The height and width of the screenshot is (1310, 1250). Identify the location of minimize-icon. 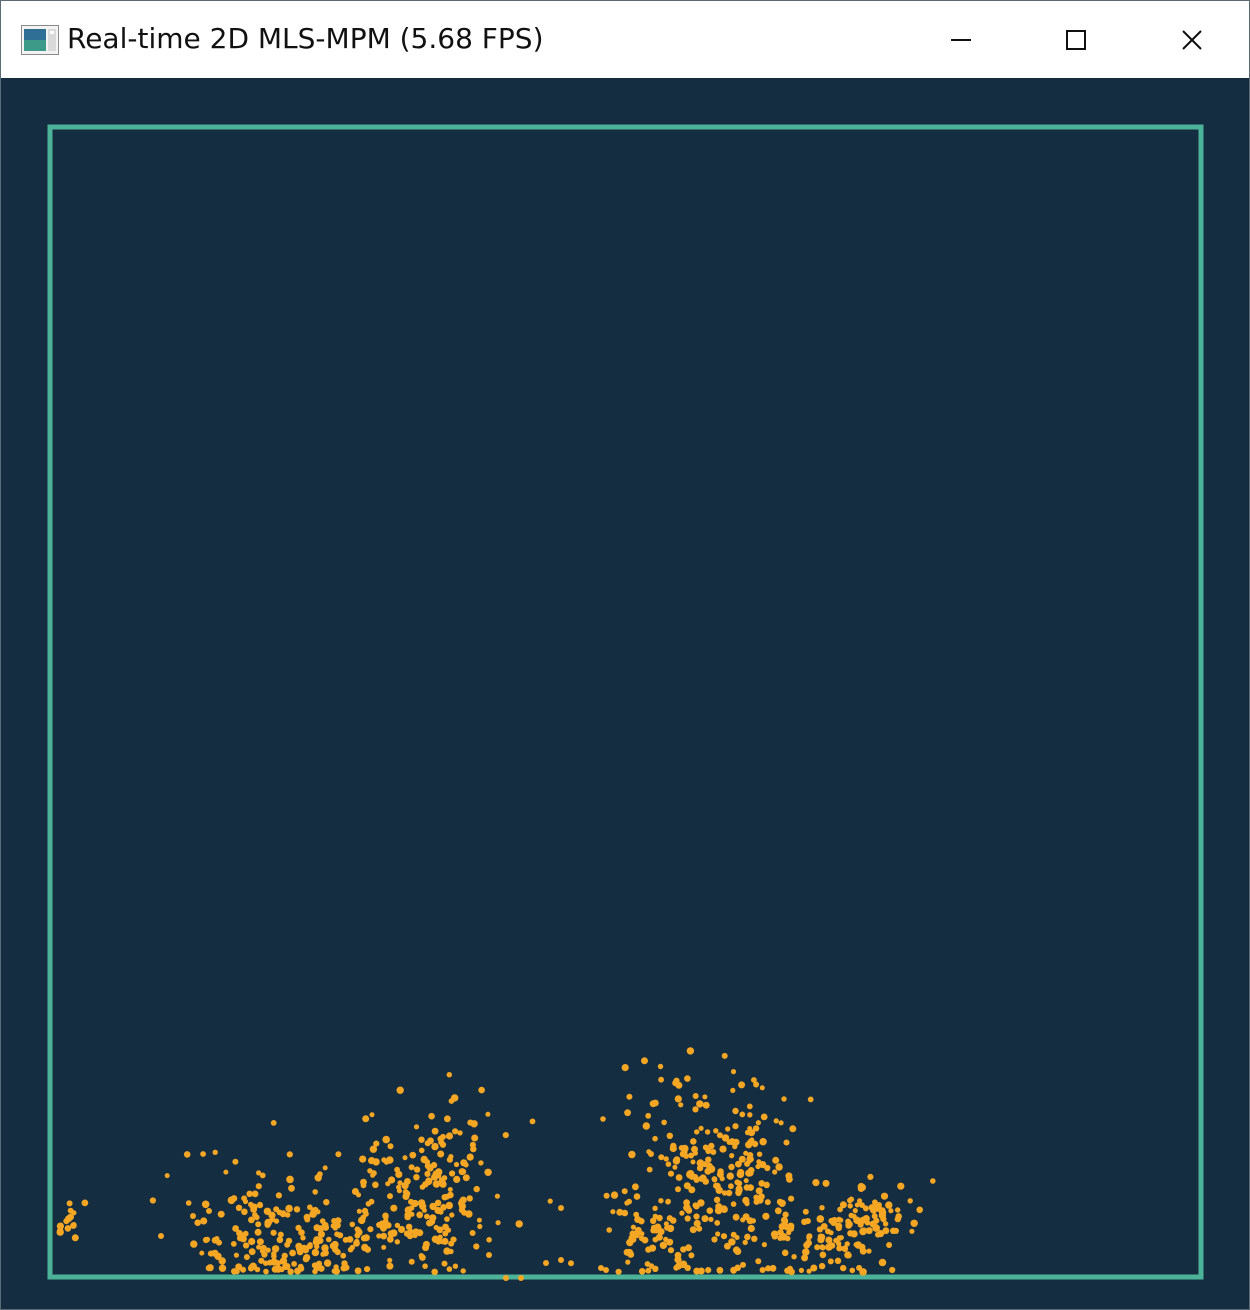
(961, 39).